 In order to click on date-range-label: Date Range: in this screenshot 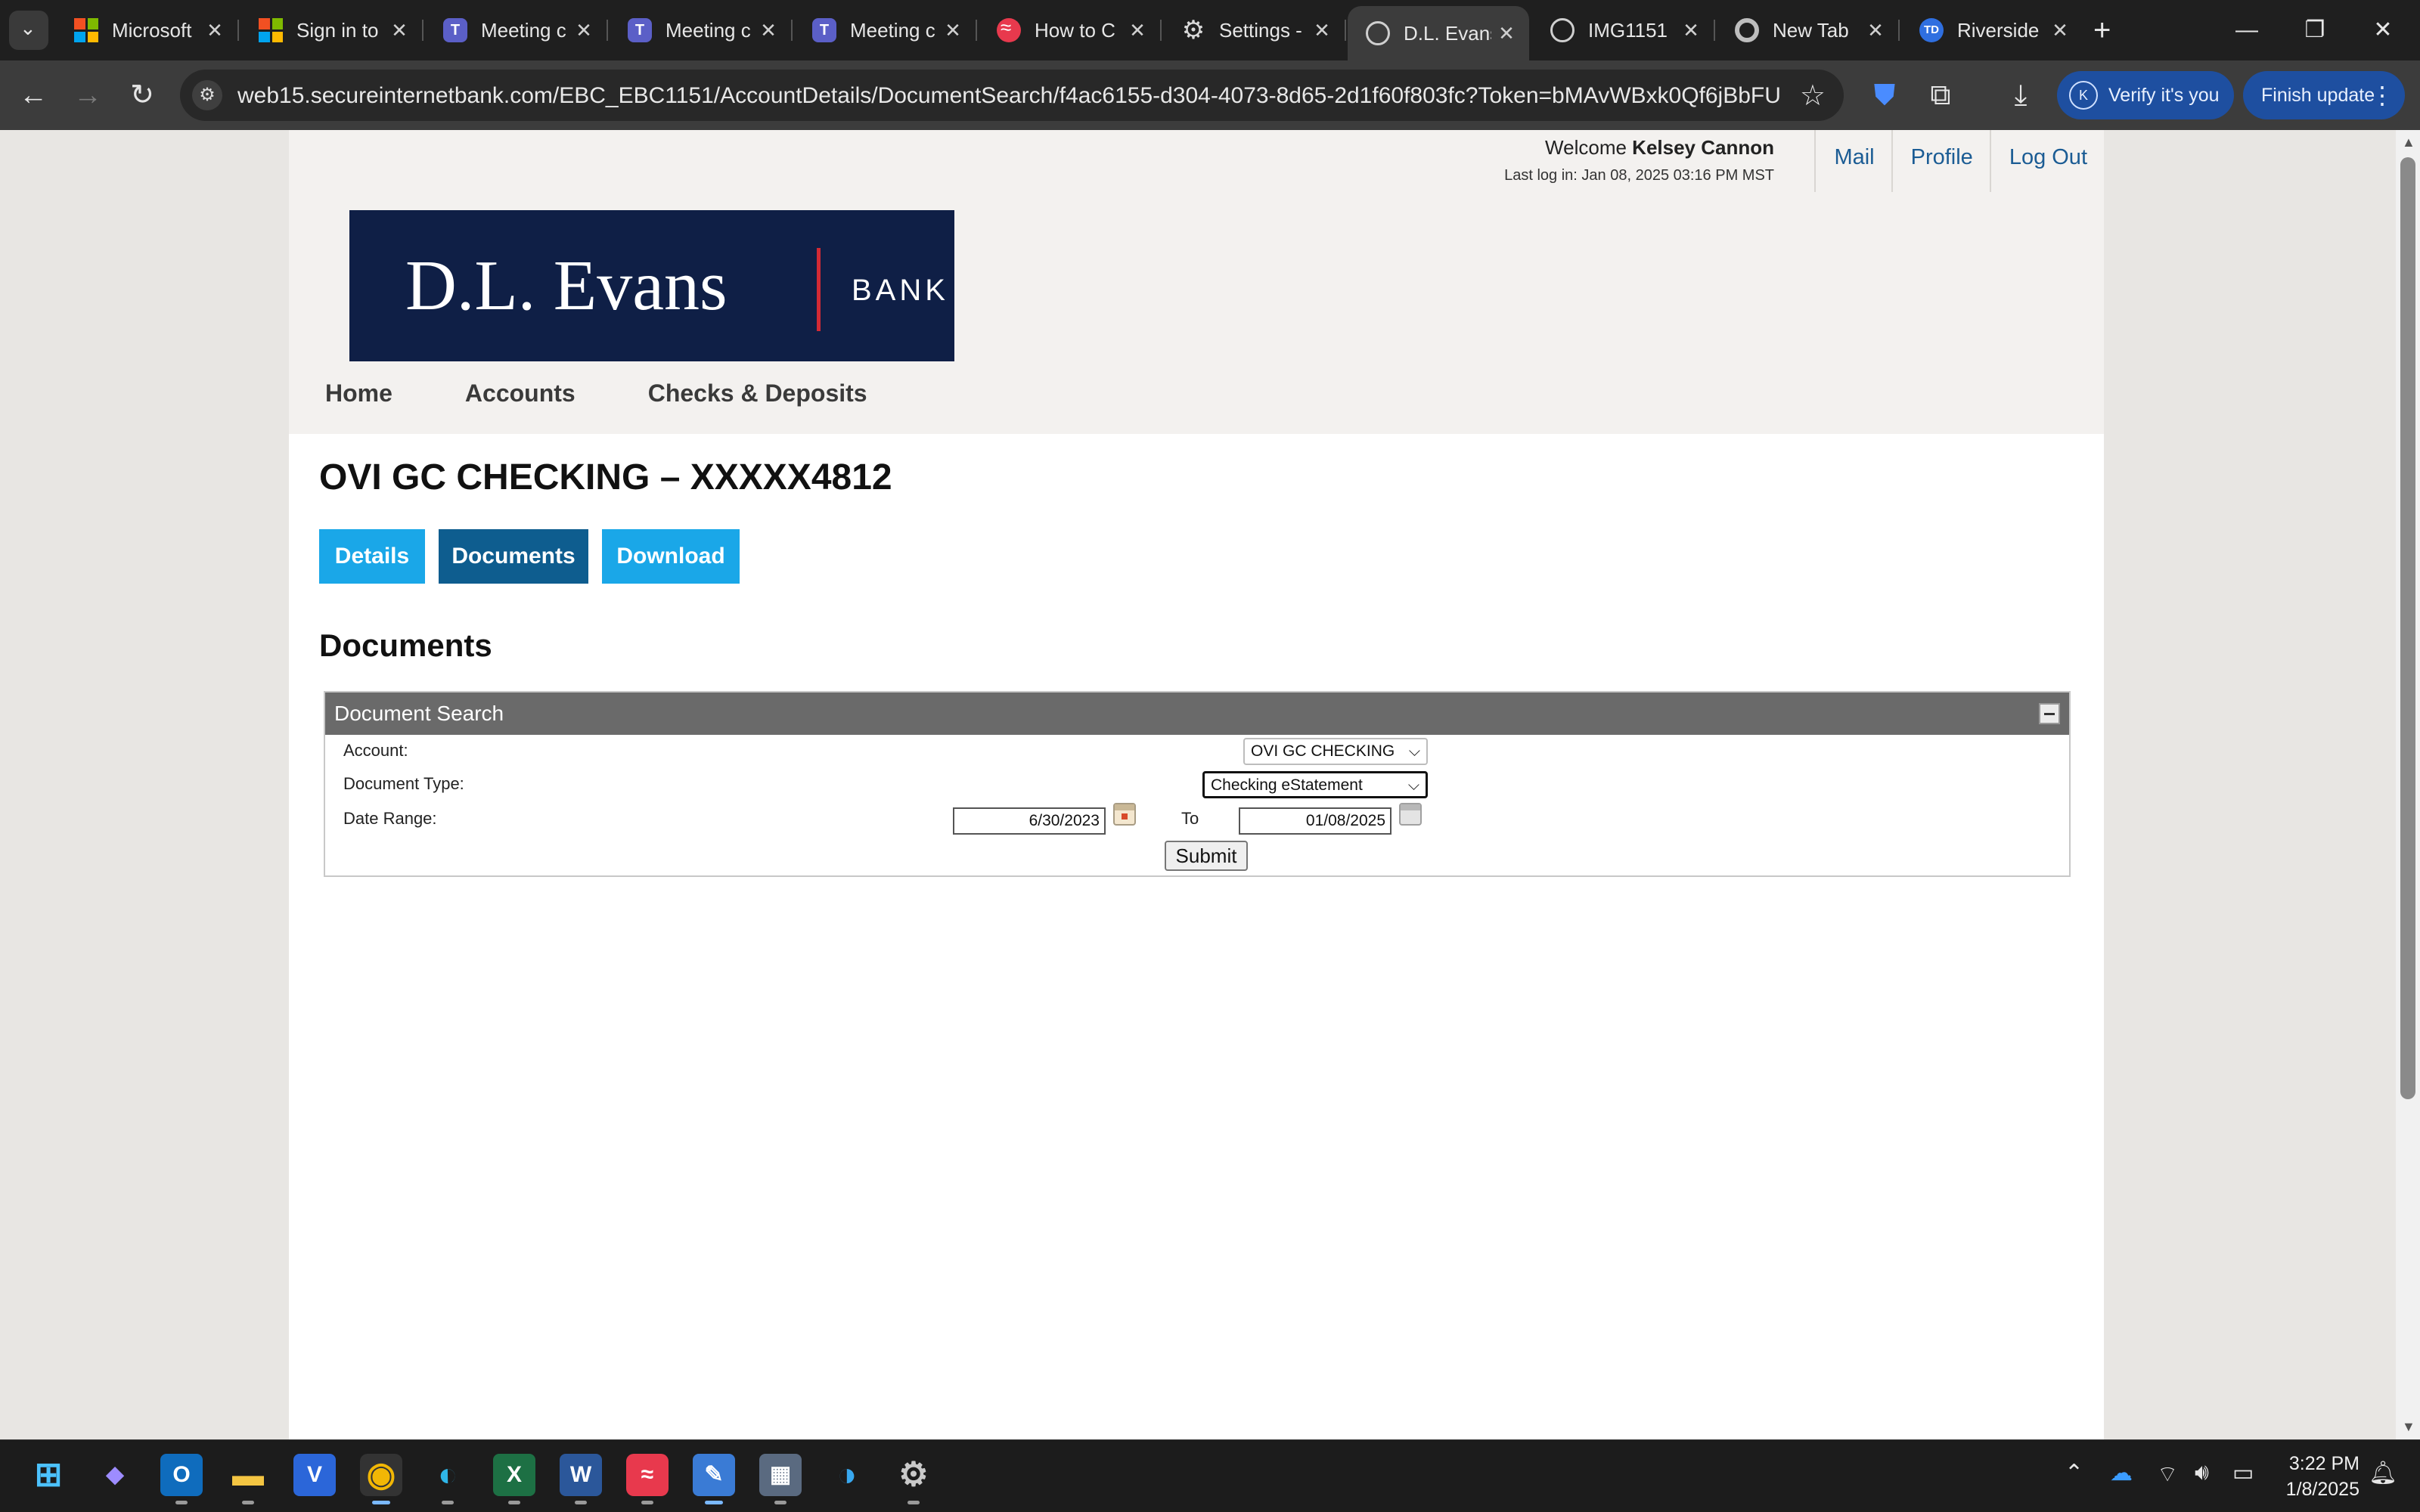, I will do `click(390, 818)`.